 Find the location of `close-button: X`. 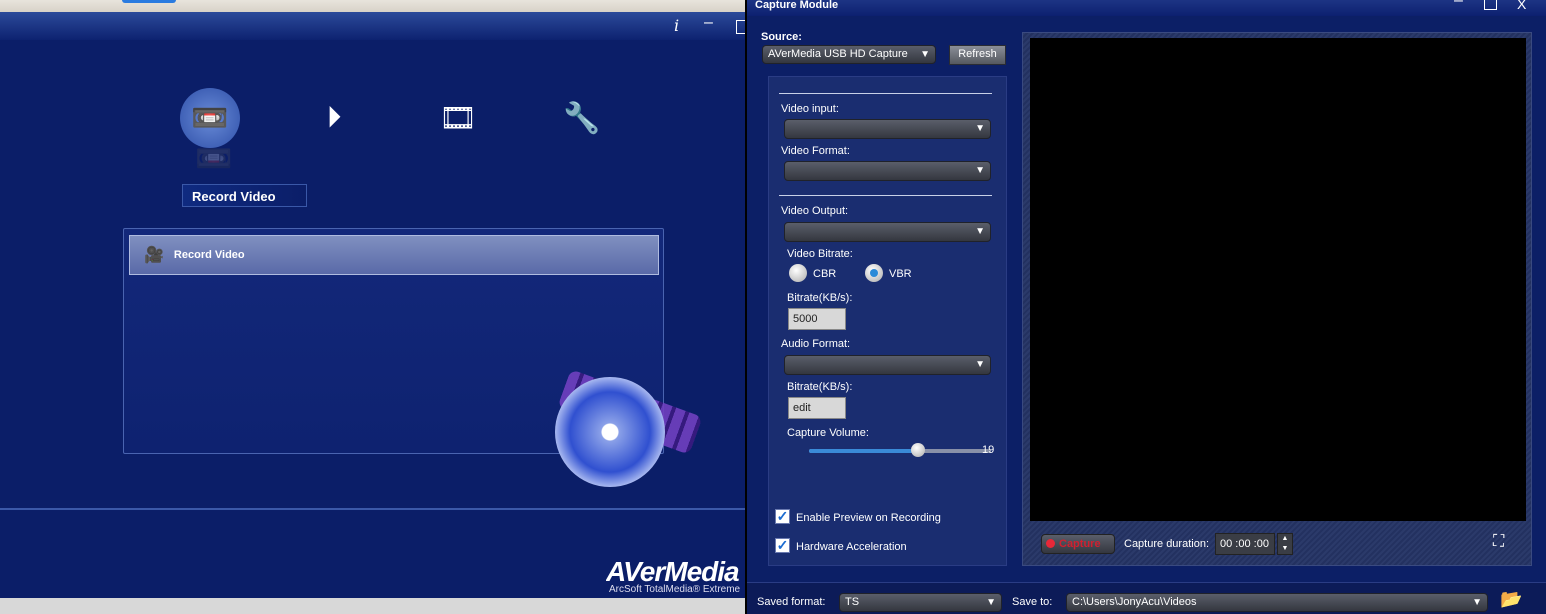

close-button: X is located at coordinates (1521, 6).